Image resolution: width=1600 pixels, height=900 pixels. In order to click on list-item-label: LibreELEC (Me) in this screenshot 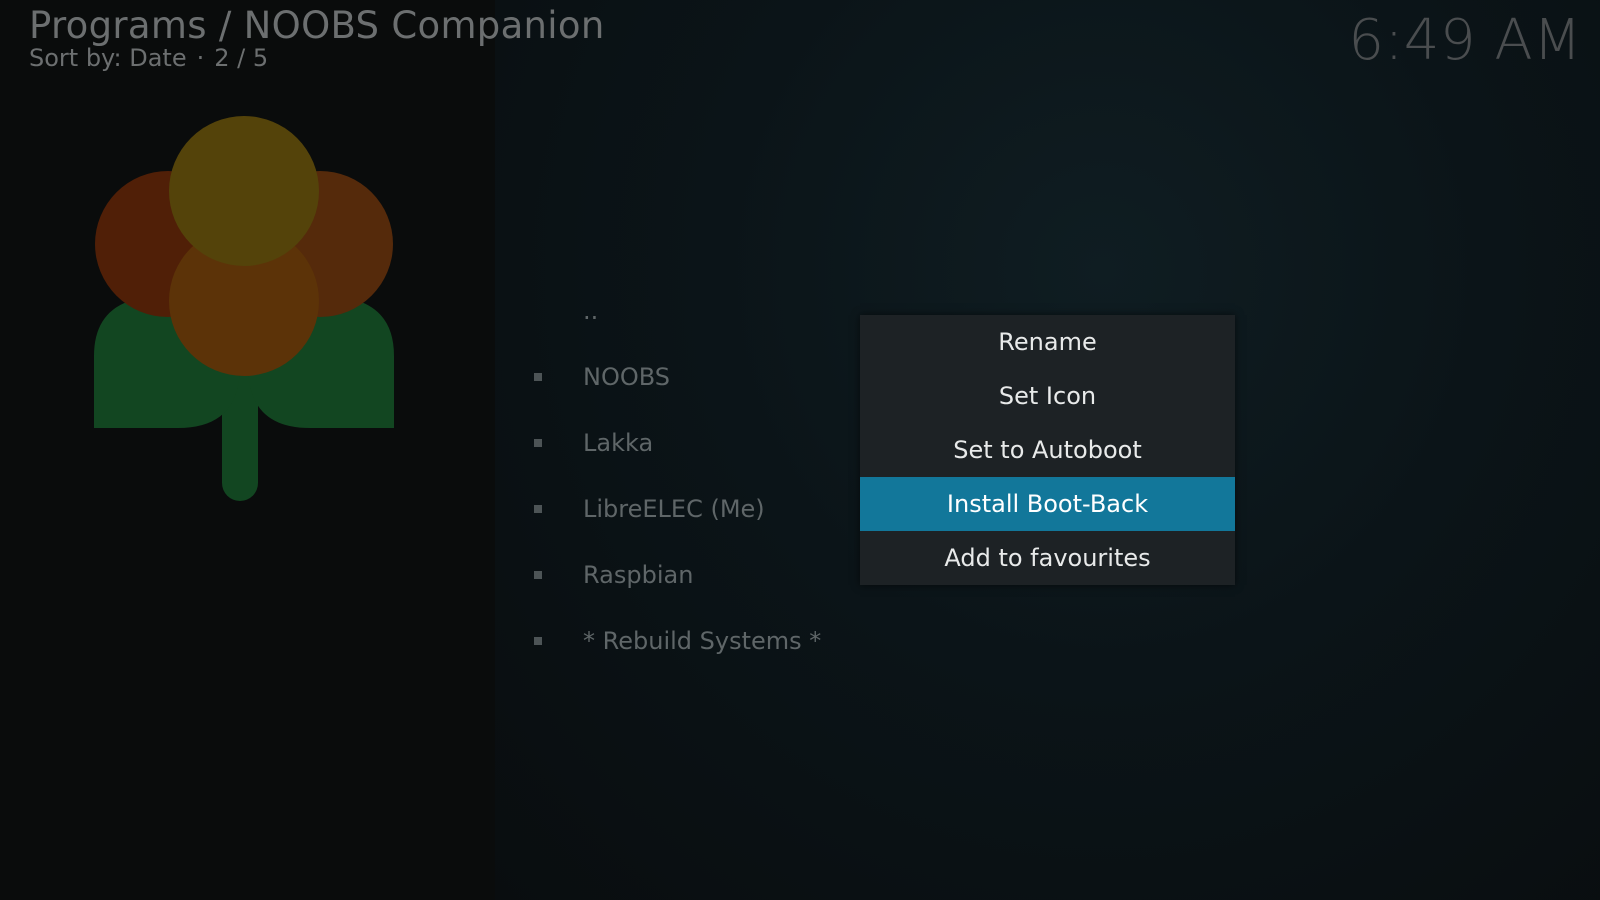, I will do `click(674, 509)`.